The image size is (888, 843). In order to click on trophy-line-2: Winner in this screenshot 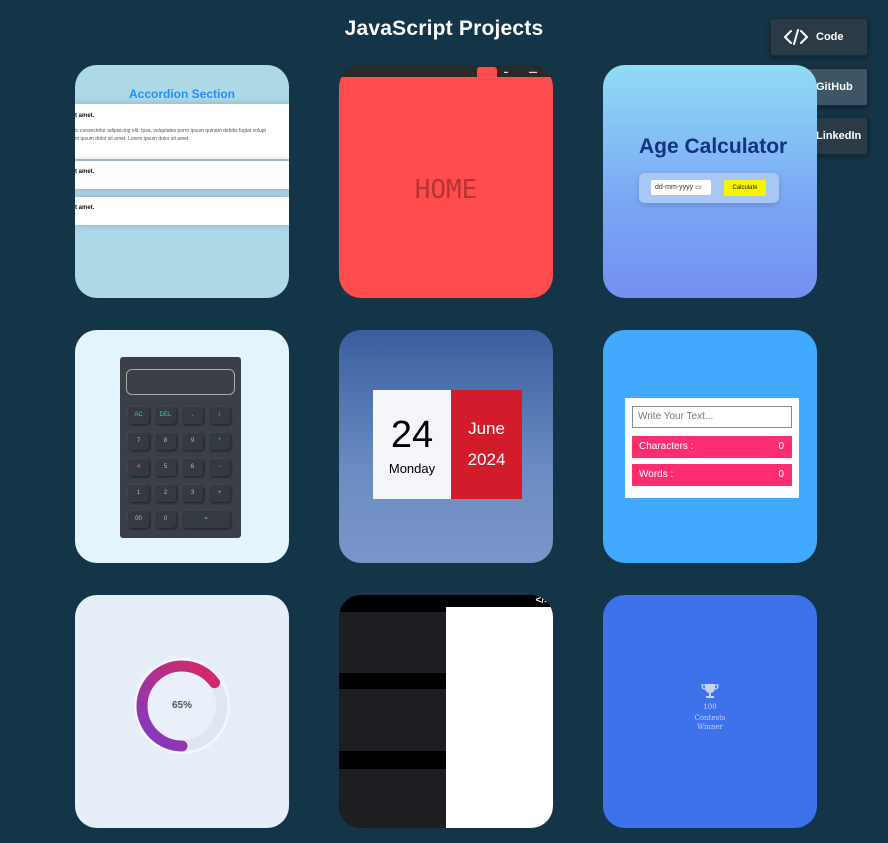, I will do `click(710, 727)`.